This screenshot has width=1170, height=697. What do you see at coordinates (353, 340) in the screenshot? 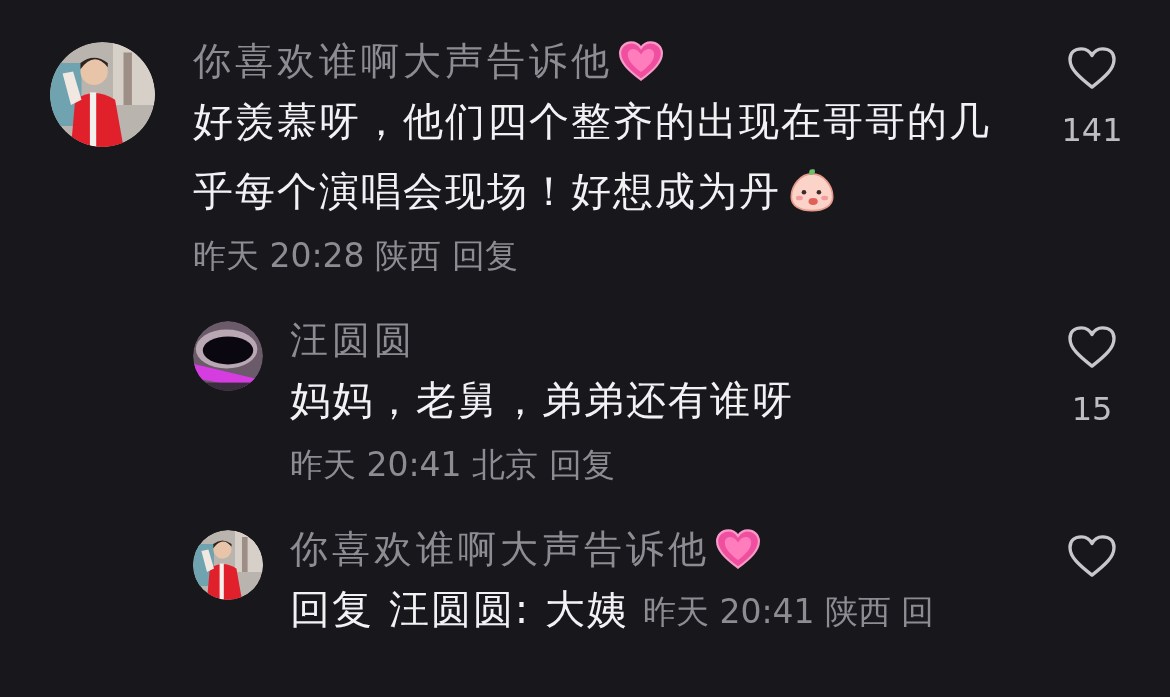
I see `username: 汪圆圆` at bounding box center [353, 340].